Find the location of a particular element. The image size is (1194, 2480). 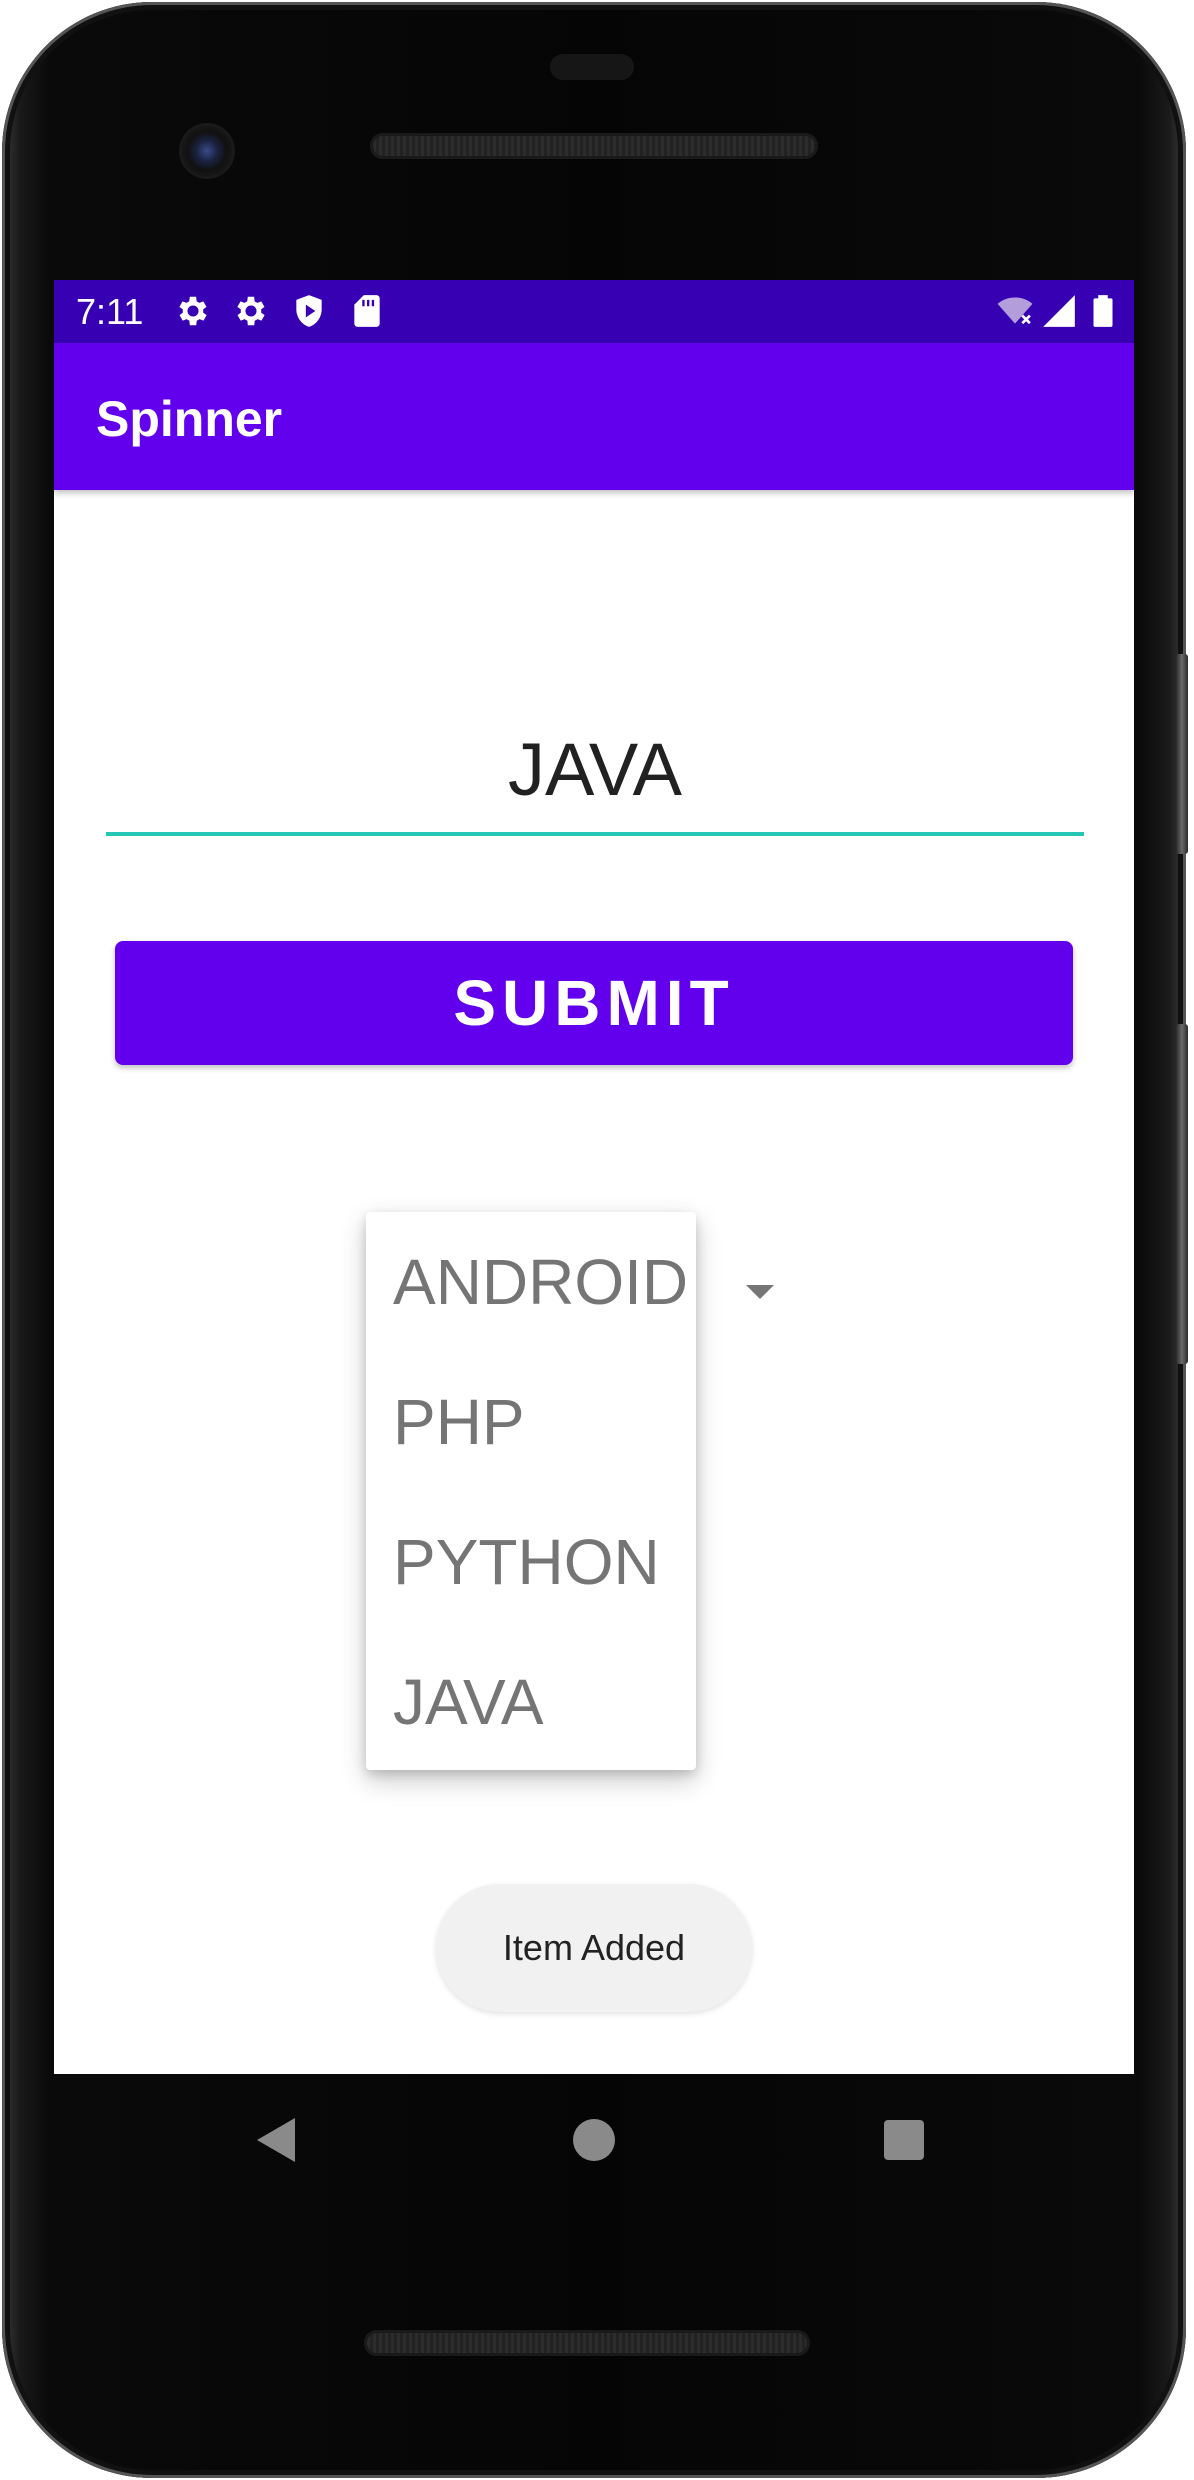

shield-play-icon is located at coordinates (309, 311).